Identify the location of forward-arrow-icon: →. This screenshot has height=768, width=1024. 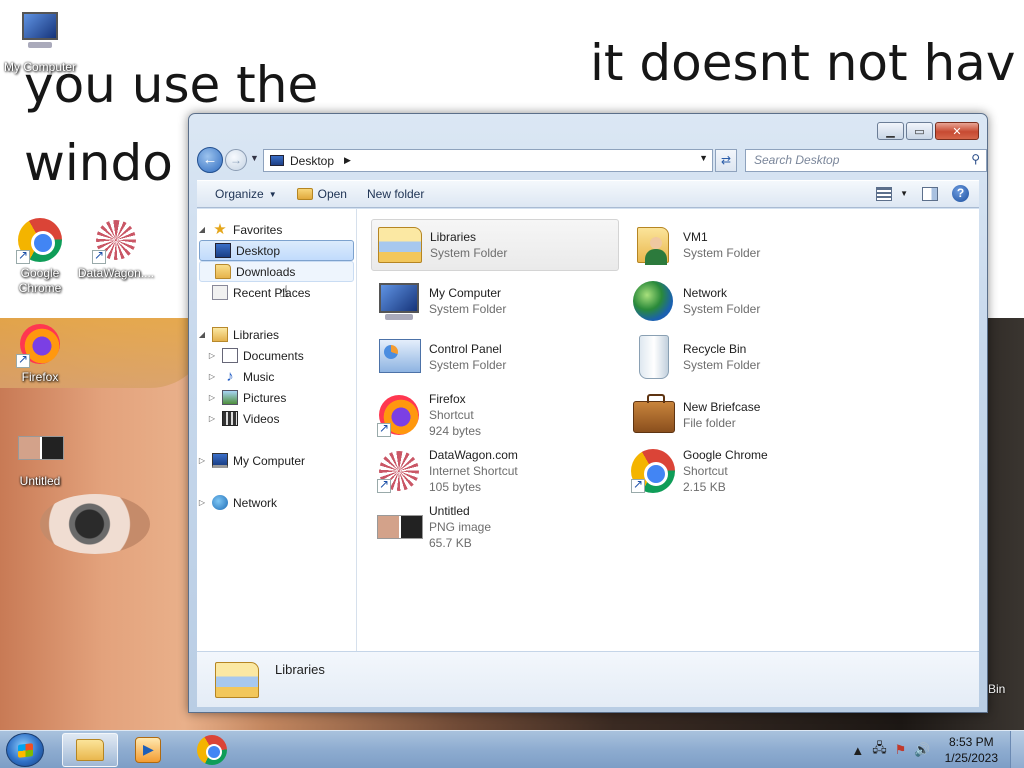
(236, 160).